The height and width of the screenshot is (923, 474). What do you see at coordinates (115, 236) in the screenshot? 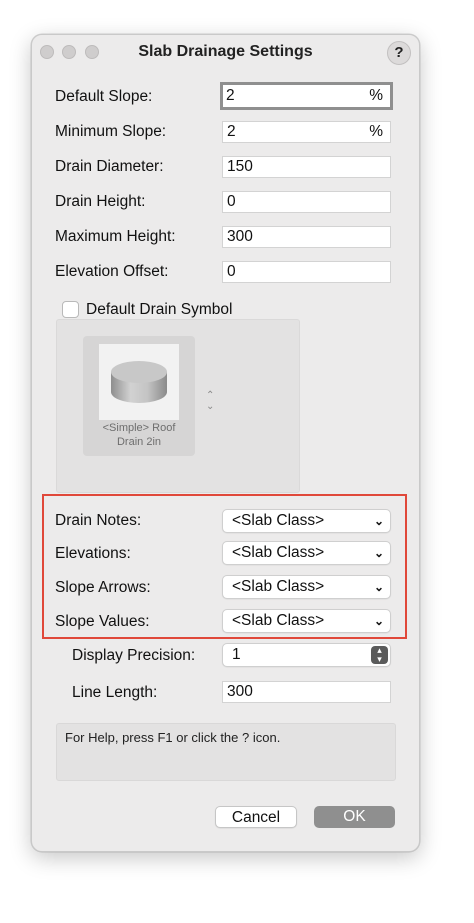
I see `maximum-height-label: Maximum Height:` at bounding box center [115, 236].